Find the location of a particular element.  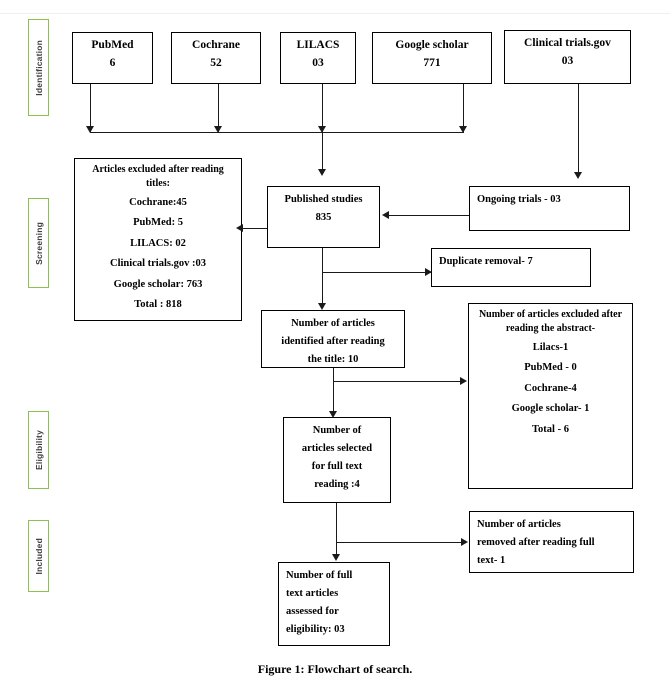

excluded-after-titles-item-cochrane: Cochrane:45 is located at coordinates (158, 202).